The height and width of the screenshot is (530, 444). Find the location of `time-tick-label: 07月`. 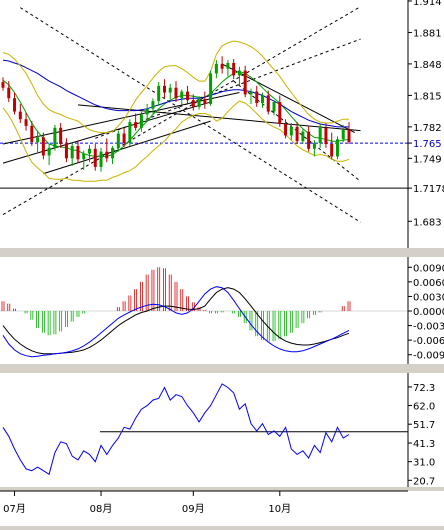

time-tick-label: 07月 is located at coordinates (14, 509).